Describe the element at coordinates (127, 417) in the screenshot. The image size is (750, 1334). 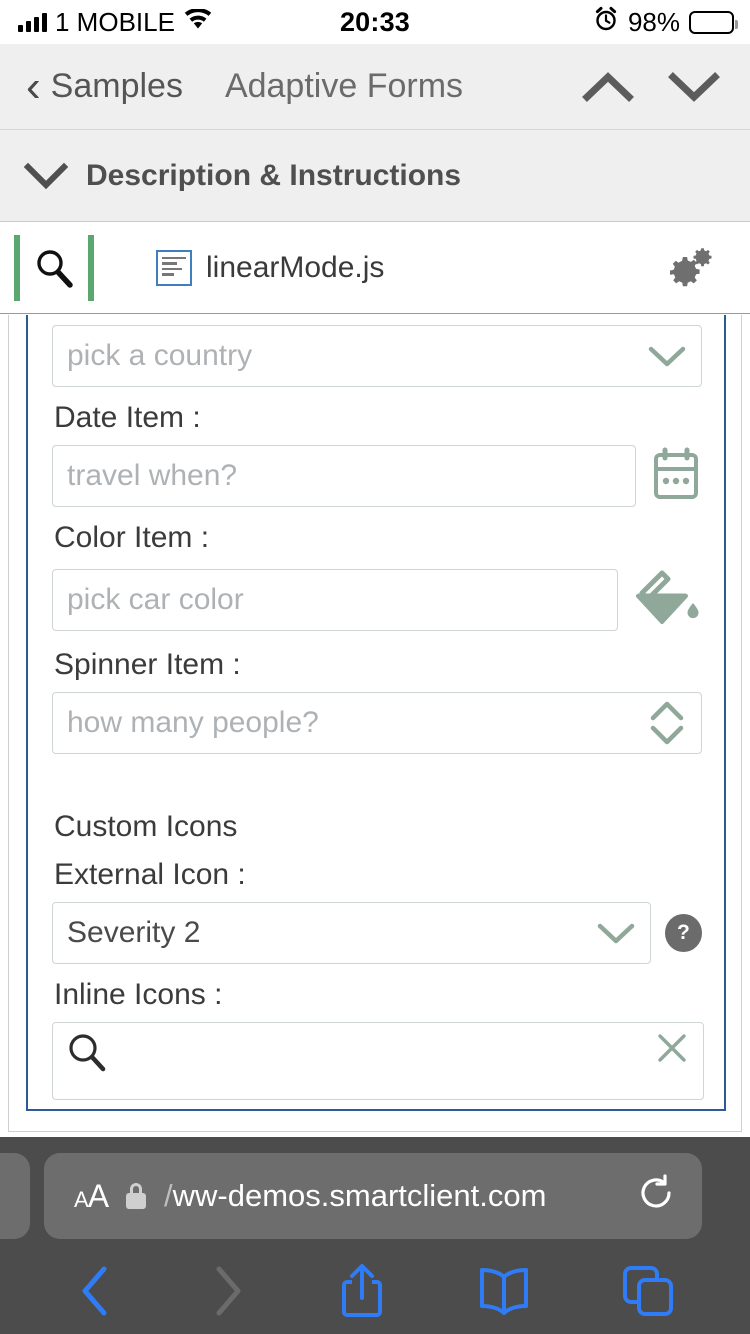
I see `date-item-label: Date Item :` at that location.